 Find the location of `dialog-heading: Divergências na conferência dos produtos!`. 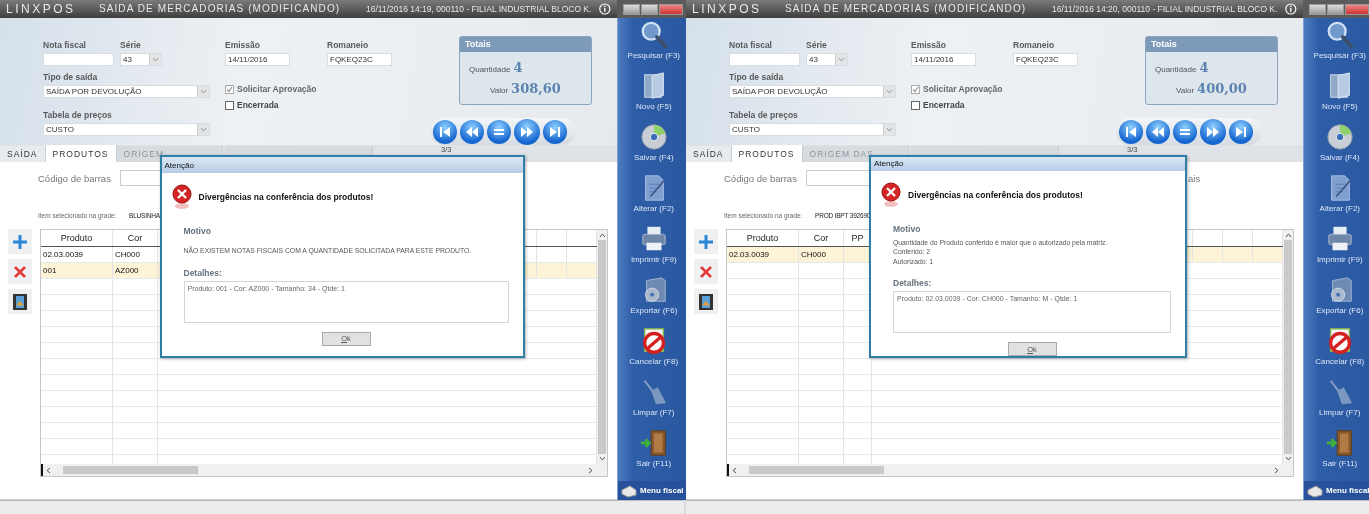

dialog-heading: Divergências na conferência dos produtos! is located at coordinates (995, 194).